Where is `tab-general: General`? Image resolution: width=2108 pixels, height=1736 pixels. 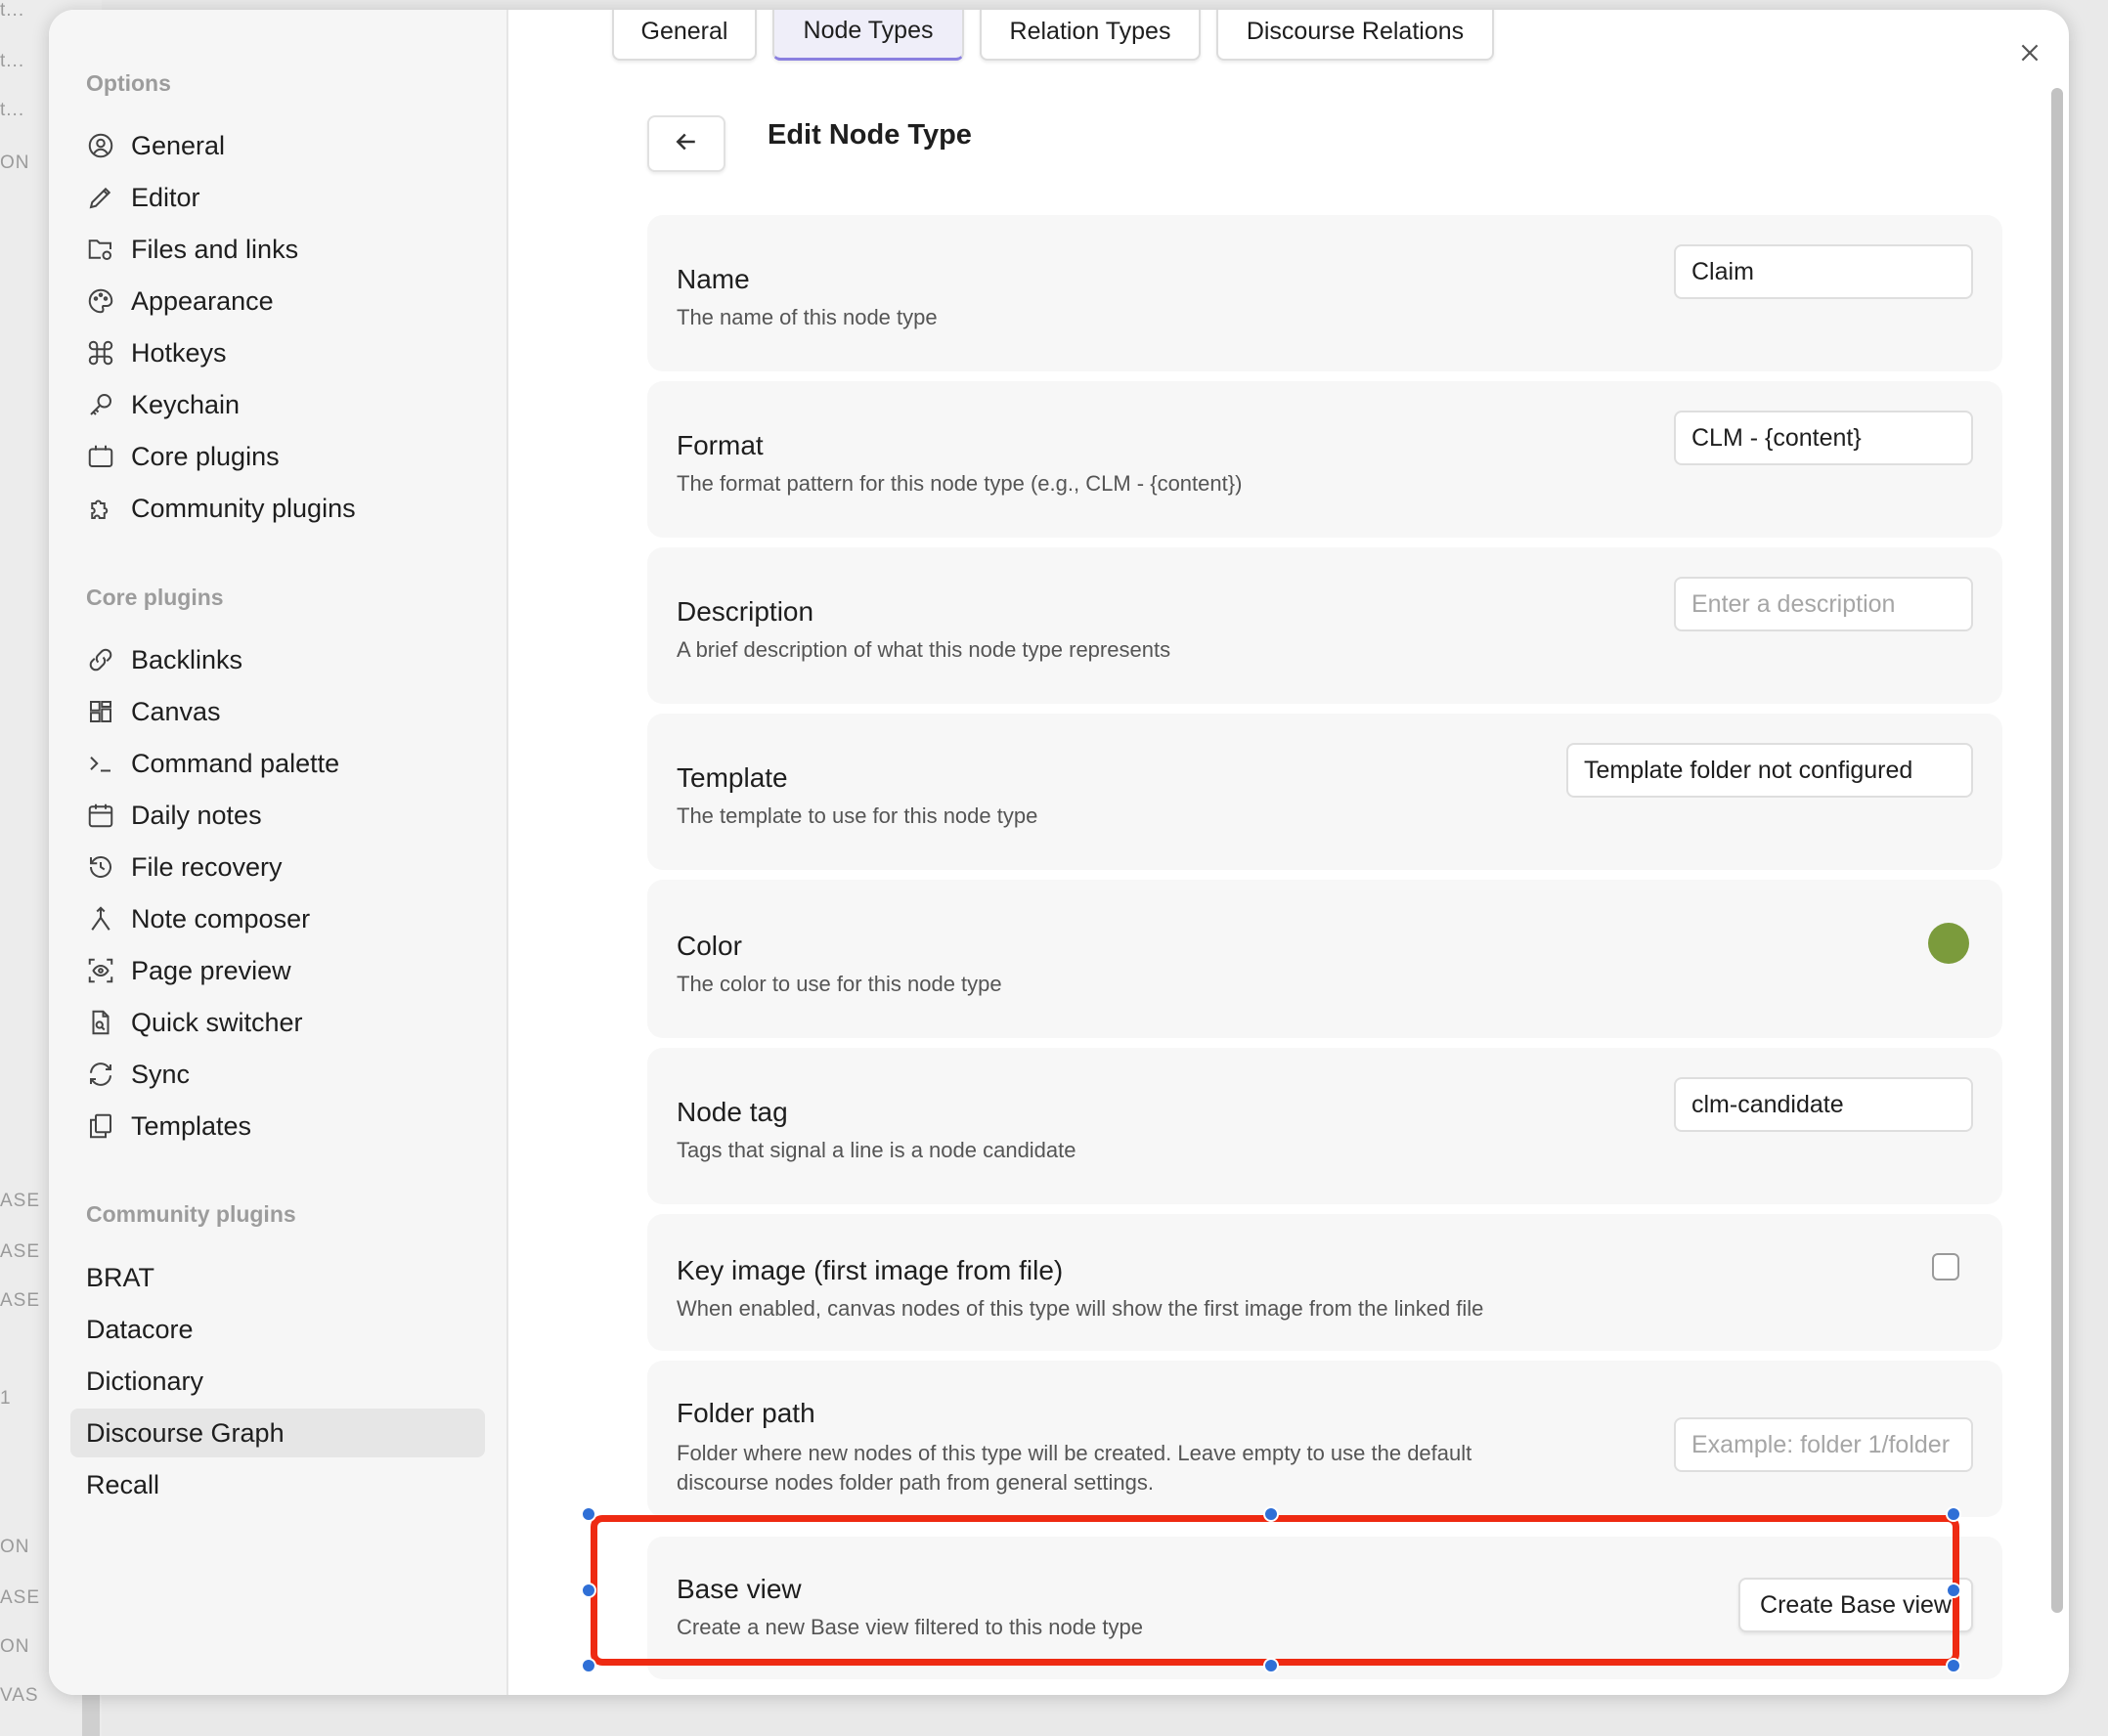 tab-general: General is located at coordinates (684, 35).